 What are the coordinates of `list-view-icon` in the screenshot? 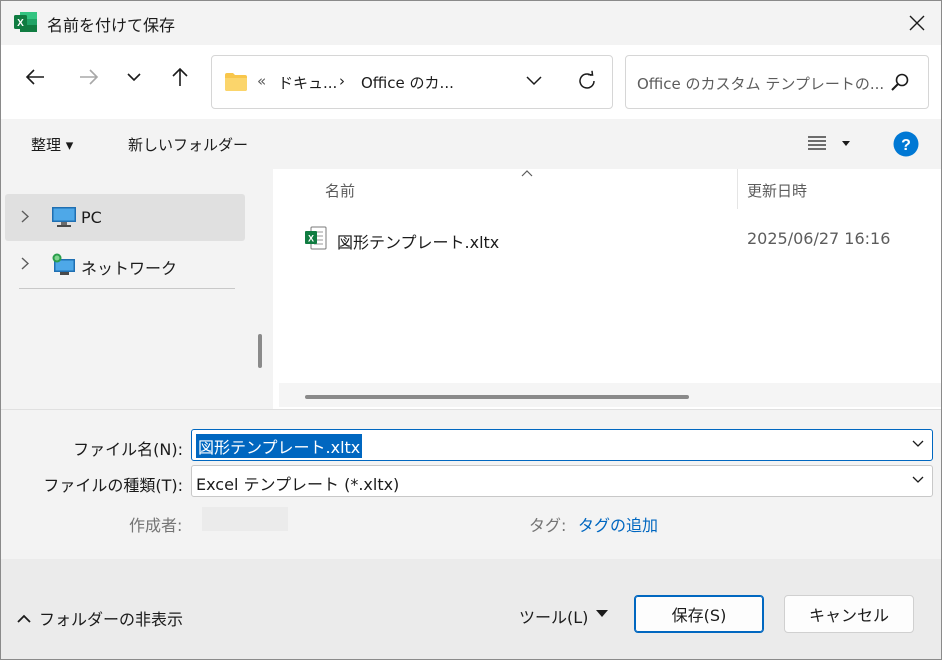 It's located at (817, 143).